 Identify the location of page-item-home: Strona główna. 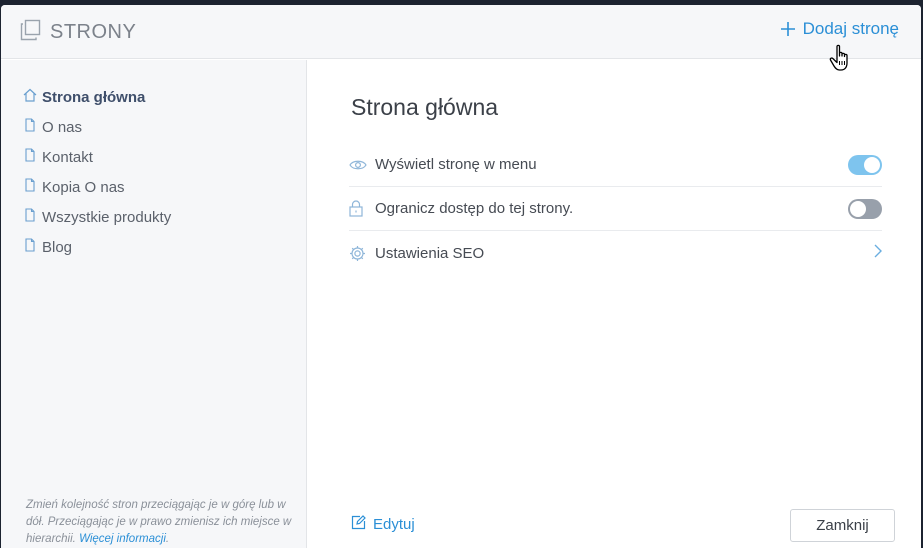
(153, 97).